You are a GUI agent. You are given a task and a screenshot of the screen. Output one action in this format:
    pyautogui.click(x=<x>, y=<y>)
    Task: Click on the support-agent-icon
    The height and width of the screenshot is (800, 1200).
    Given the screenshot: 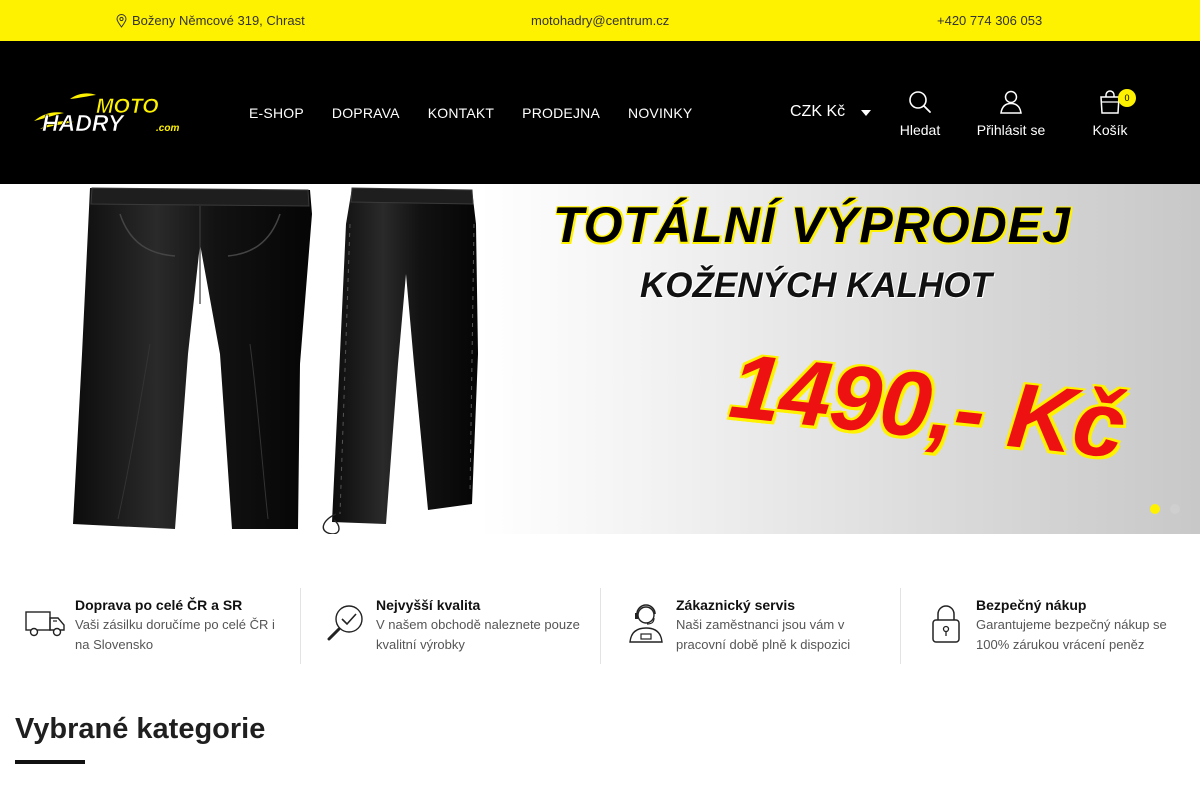 What is the action you would take?
    pyautogui.click(x=646, y=623)
    